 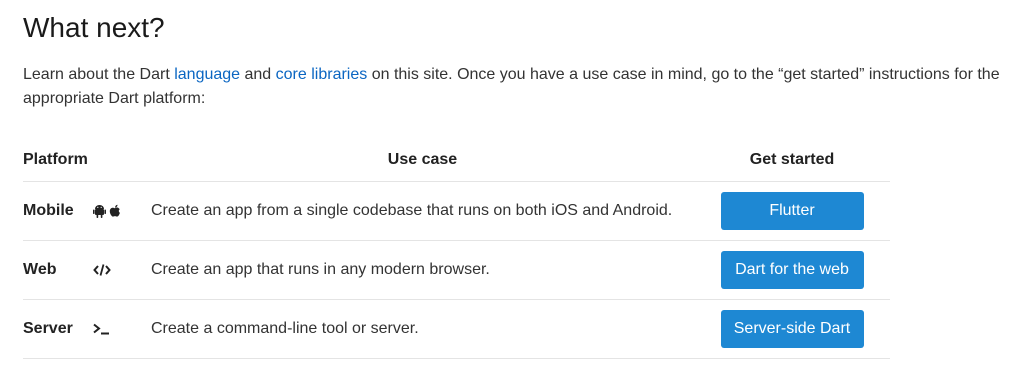 What do you see at coordinates (792, 160) in the screenshot?
I see `get-started-column-header: Get started` at bounding box center [792, 160].